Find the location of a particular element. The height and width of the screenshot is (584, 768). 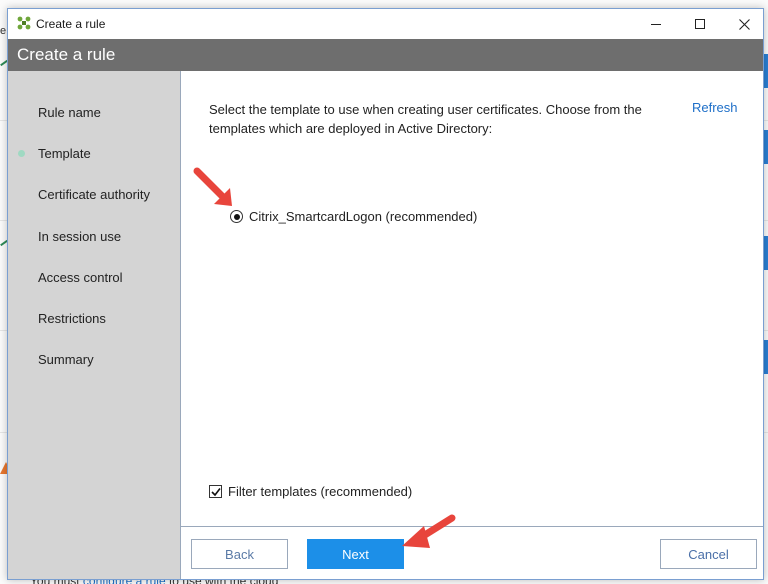

back-button: Back is located at coordinates (239, 554).